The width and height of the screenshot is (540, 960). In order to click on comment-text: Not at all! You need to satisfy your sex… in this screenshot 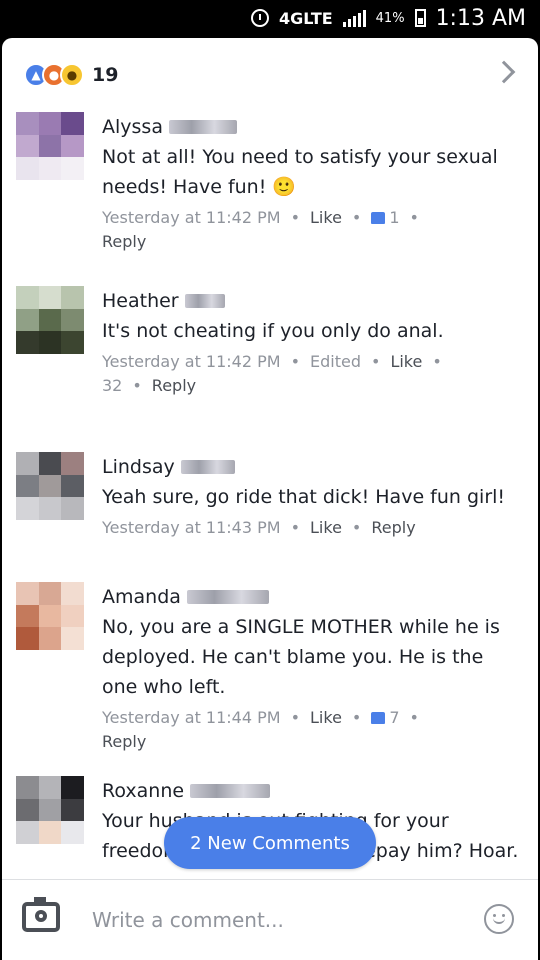, I will do `click(300, 172)`.